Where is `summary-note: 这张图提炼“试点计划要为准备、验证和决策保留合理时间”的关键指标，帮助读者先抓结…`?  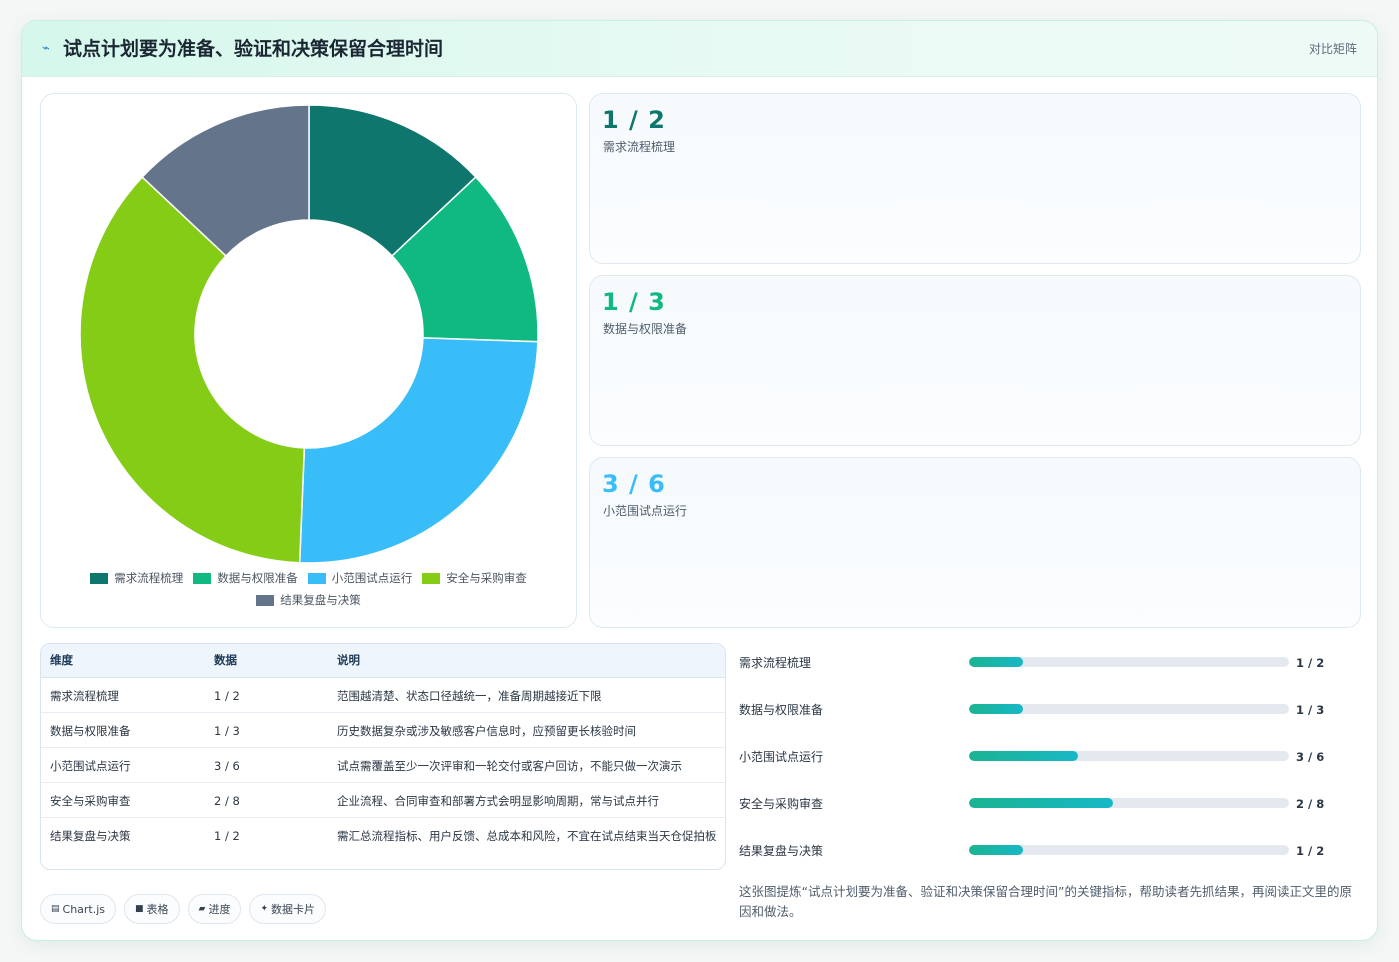 summary-note: 这张图提炼“试点计划要为准备、验证和决策保留合理时间”的关键指标，帮助读者先抓结… is located at coordinates (1045, 901).